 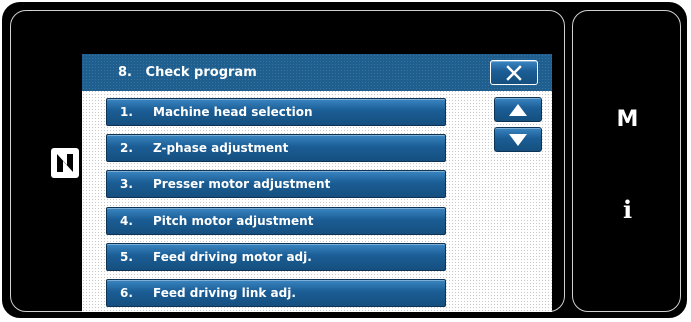 I want to click on menu-item-machine-head-selection: 1. Machine head selection, so click(x=276, y=112).